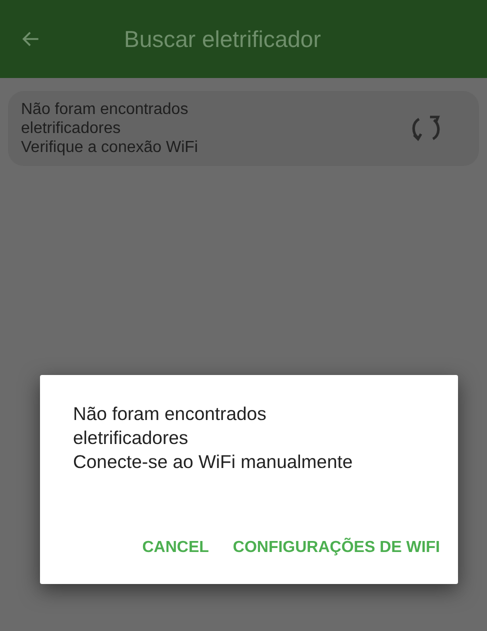 Image resolution: width=487 pixels, height=631 pixels. What do you see at coordinates (175, 548) in the screenshot?
I see `dialog-button: CANCEL` at bounding box center [175, 548].